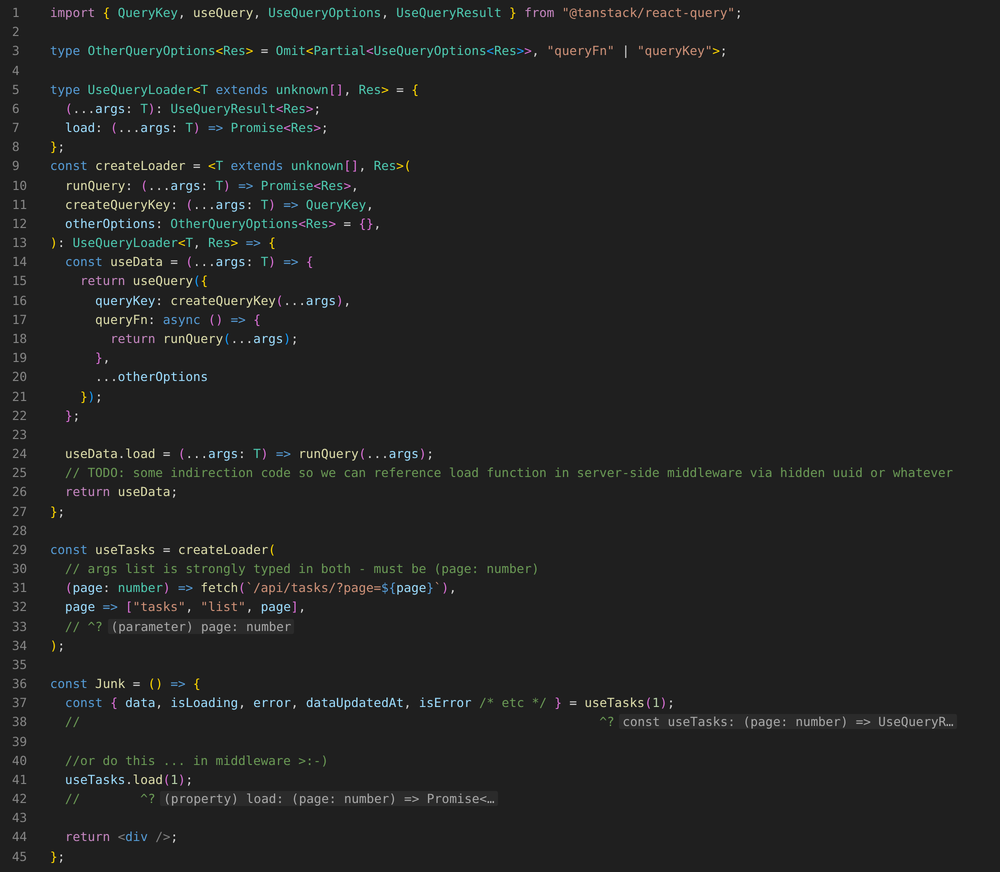 Image resolution: width=1000 pixels, height=872 pixels. I want to click on code-line: return runQuery(...args);, so click(203, 338).